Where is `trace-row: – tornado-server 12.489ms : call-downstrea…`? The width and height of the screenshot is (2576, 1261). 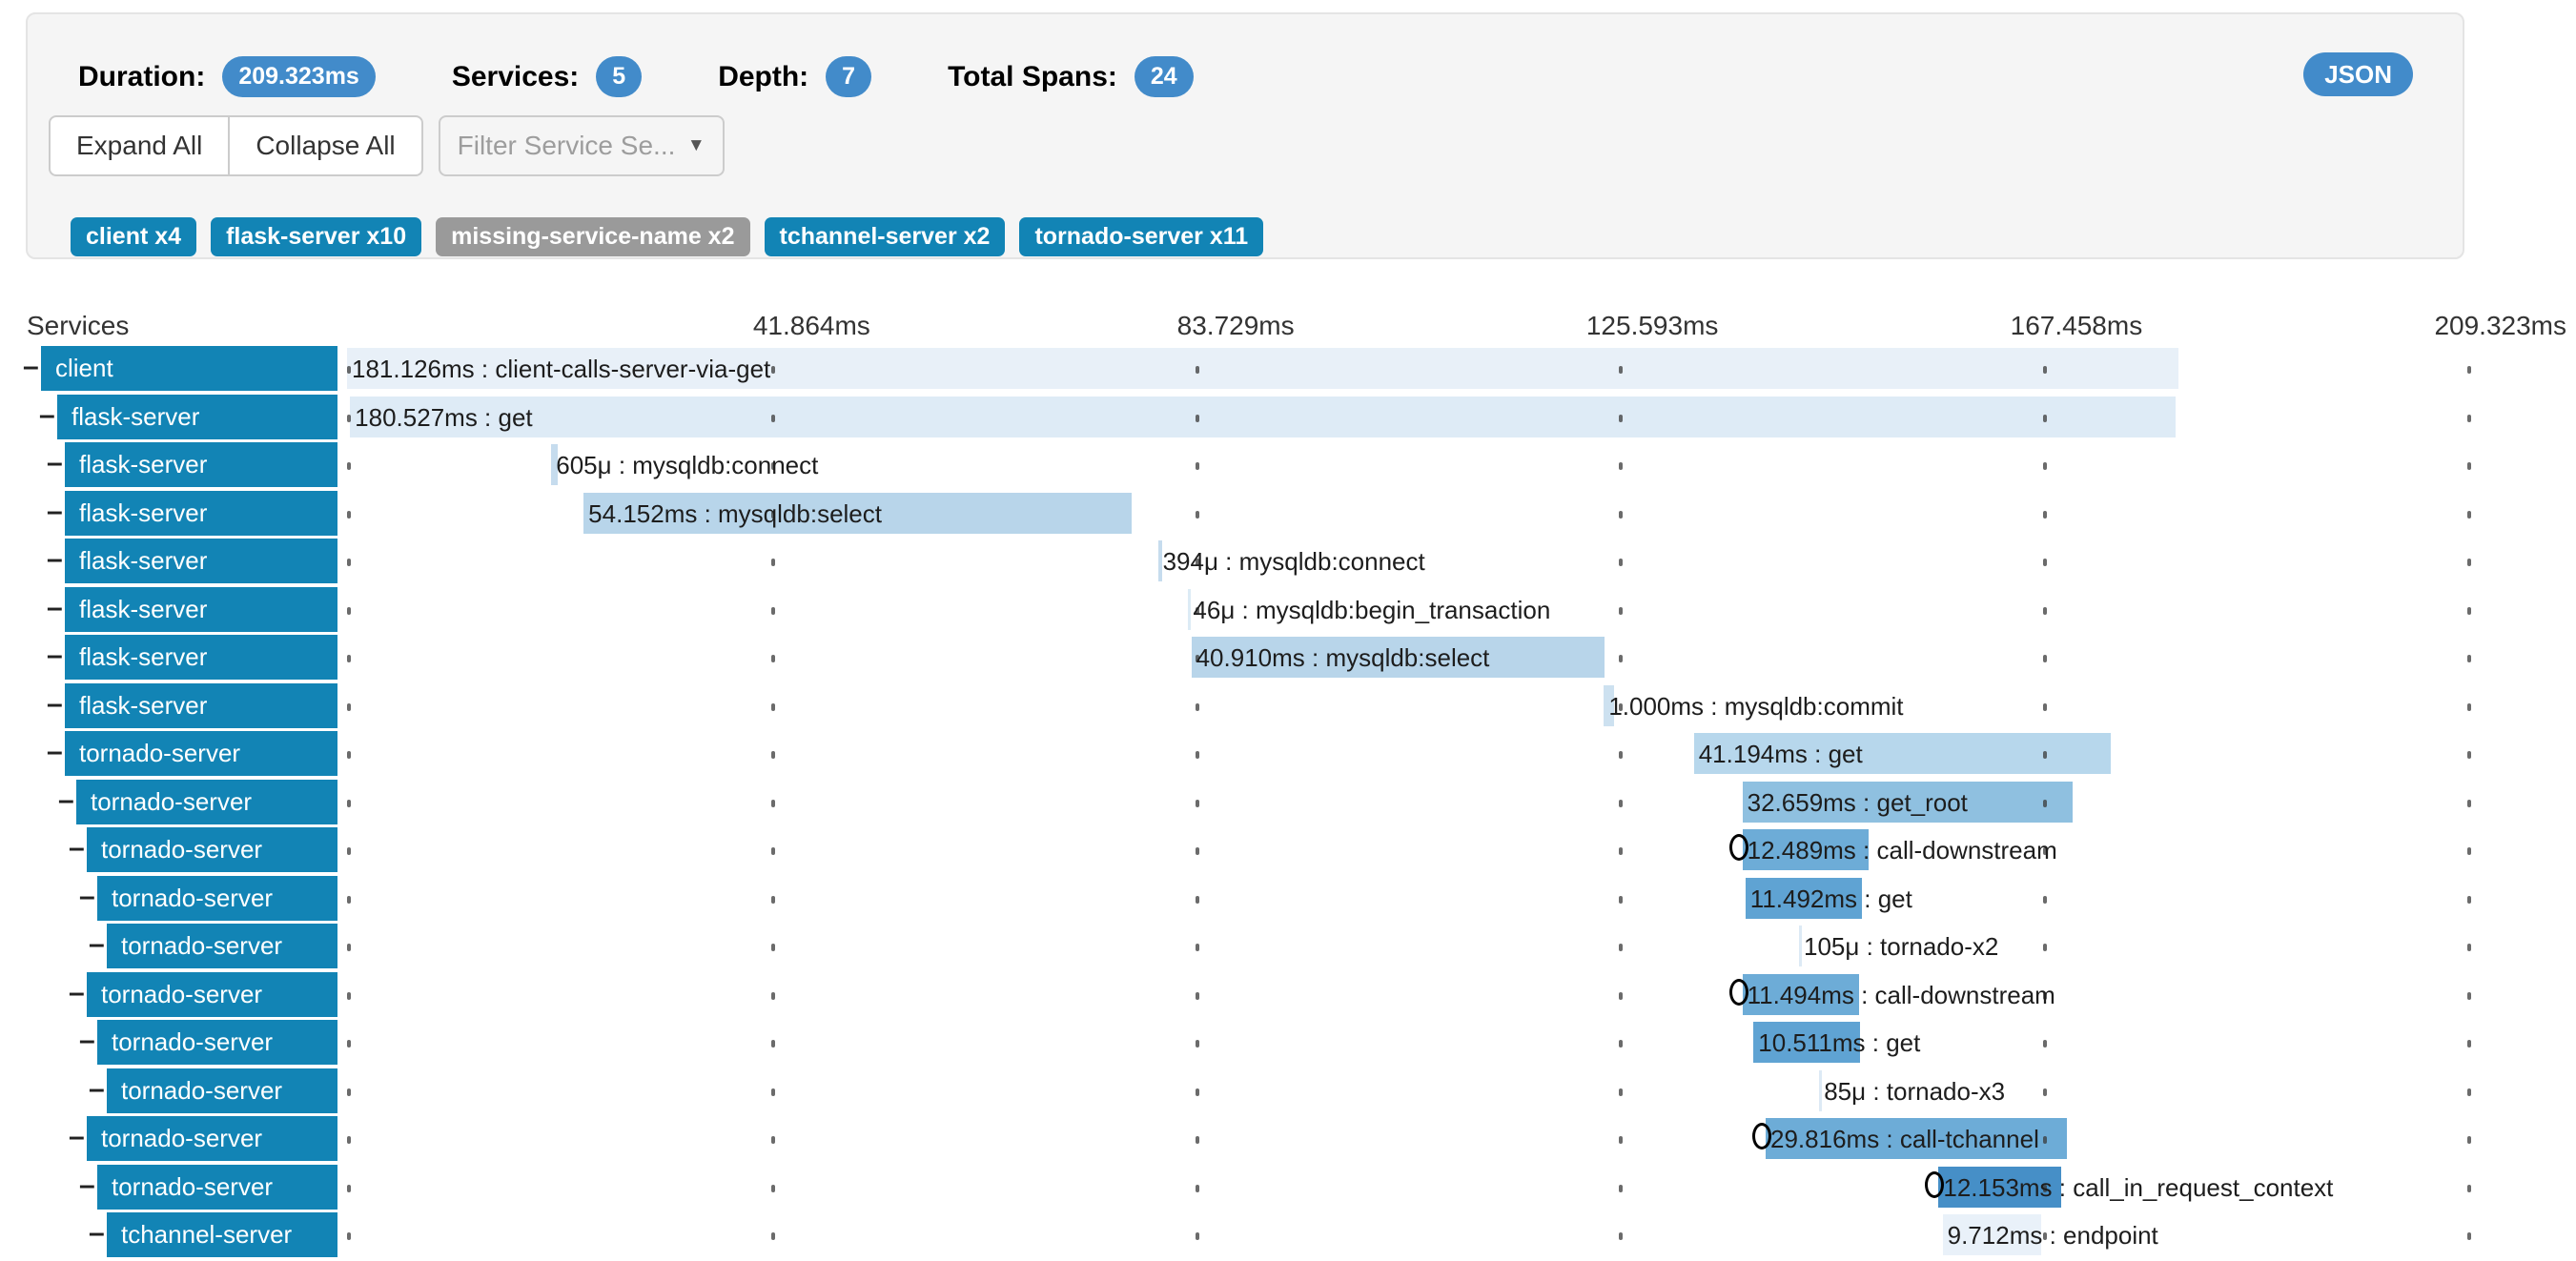 trace-row: – tornado-server 12.489ms : call-downstrea… is located at coordinates (1288, 849).